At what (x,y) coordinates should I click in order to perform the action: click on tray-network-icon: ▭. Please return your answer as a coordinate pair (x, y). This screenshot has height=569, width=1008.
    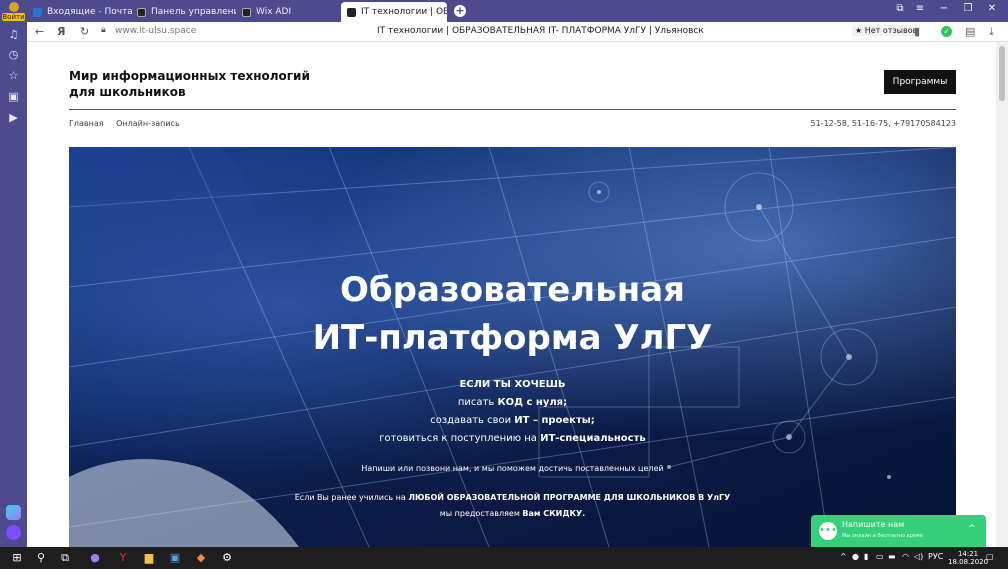
    Looking at the image, I should click on (880, 556).